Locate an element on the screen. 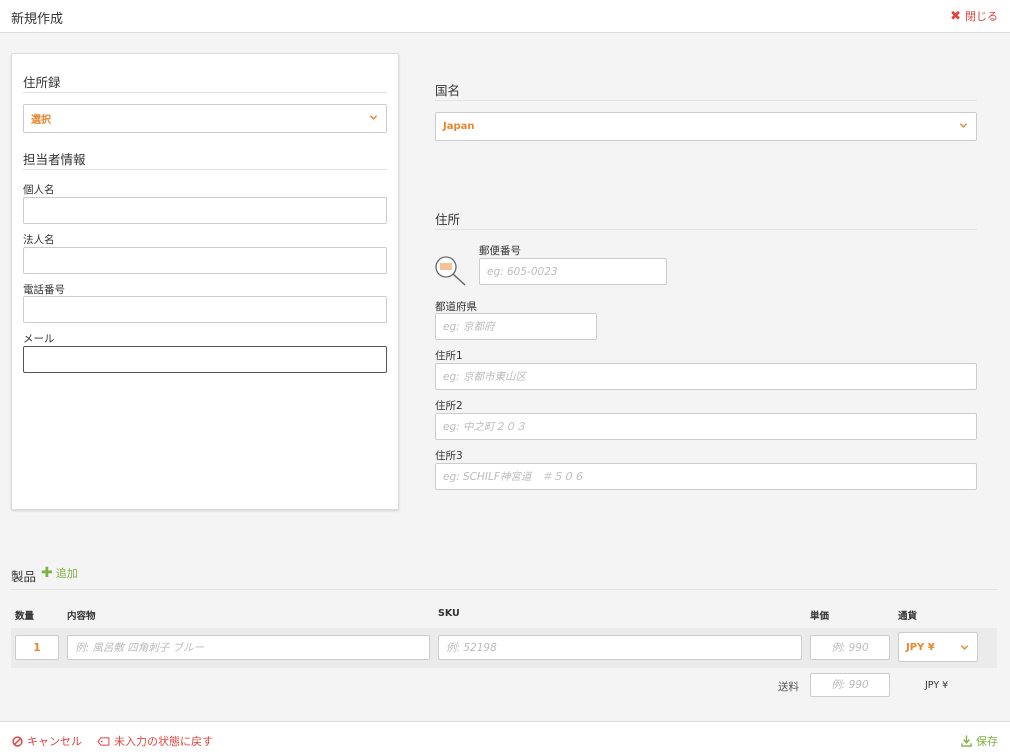 The image size is (1010, 754). product-sku-input is located at coordinates (620, 647).